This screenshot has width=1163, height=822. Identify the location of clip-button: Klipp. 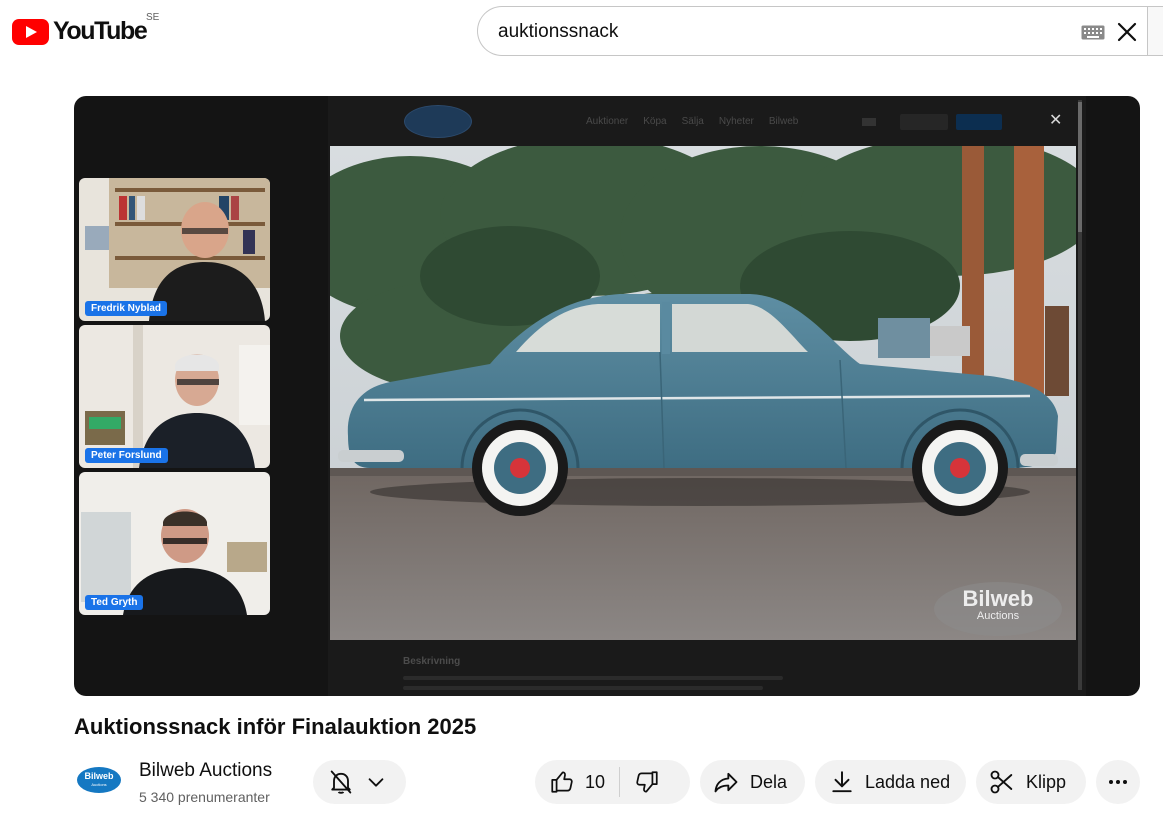
(1031, 782).